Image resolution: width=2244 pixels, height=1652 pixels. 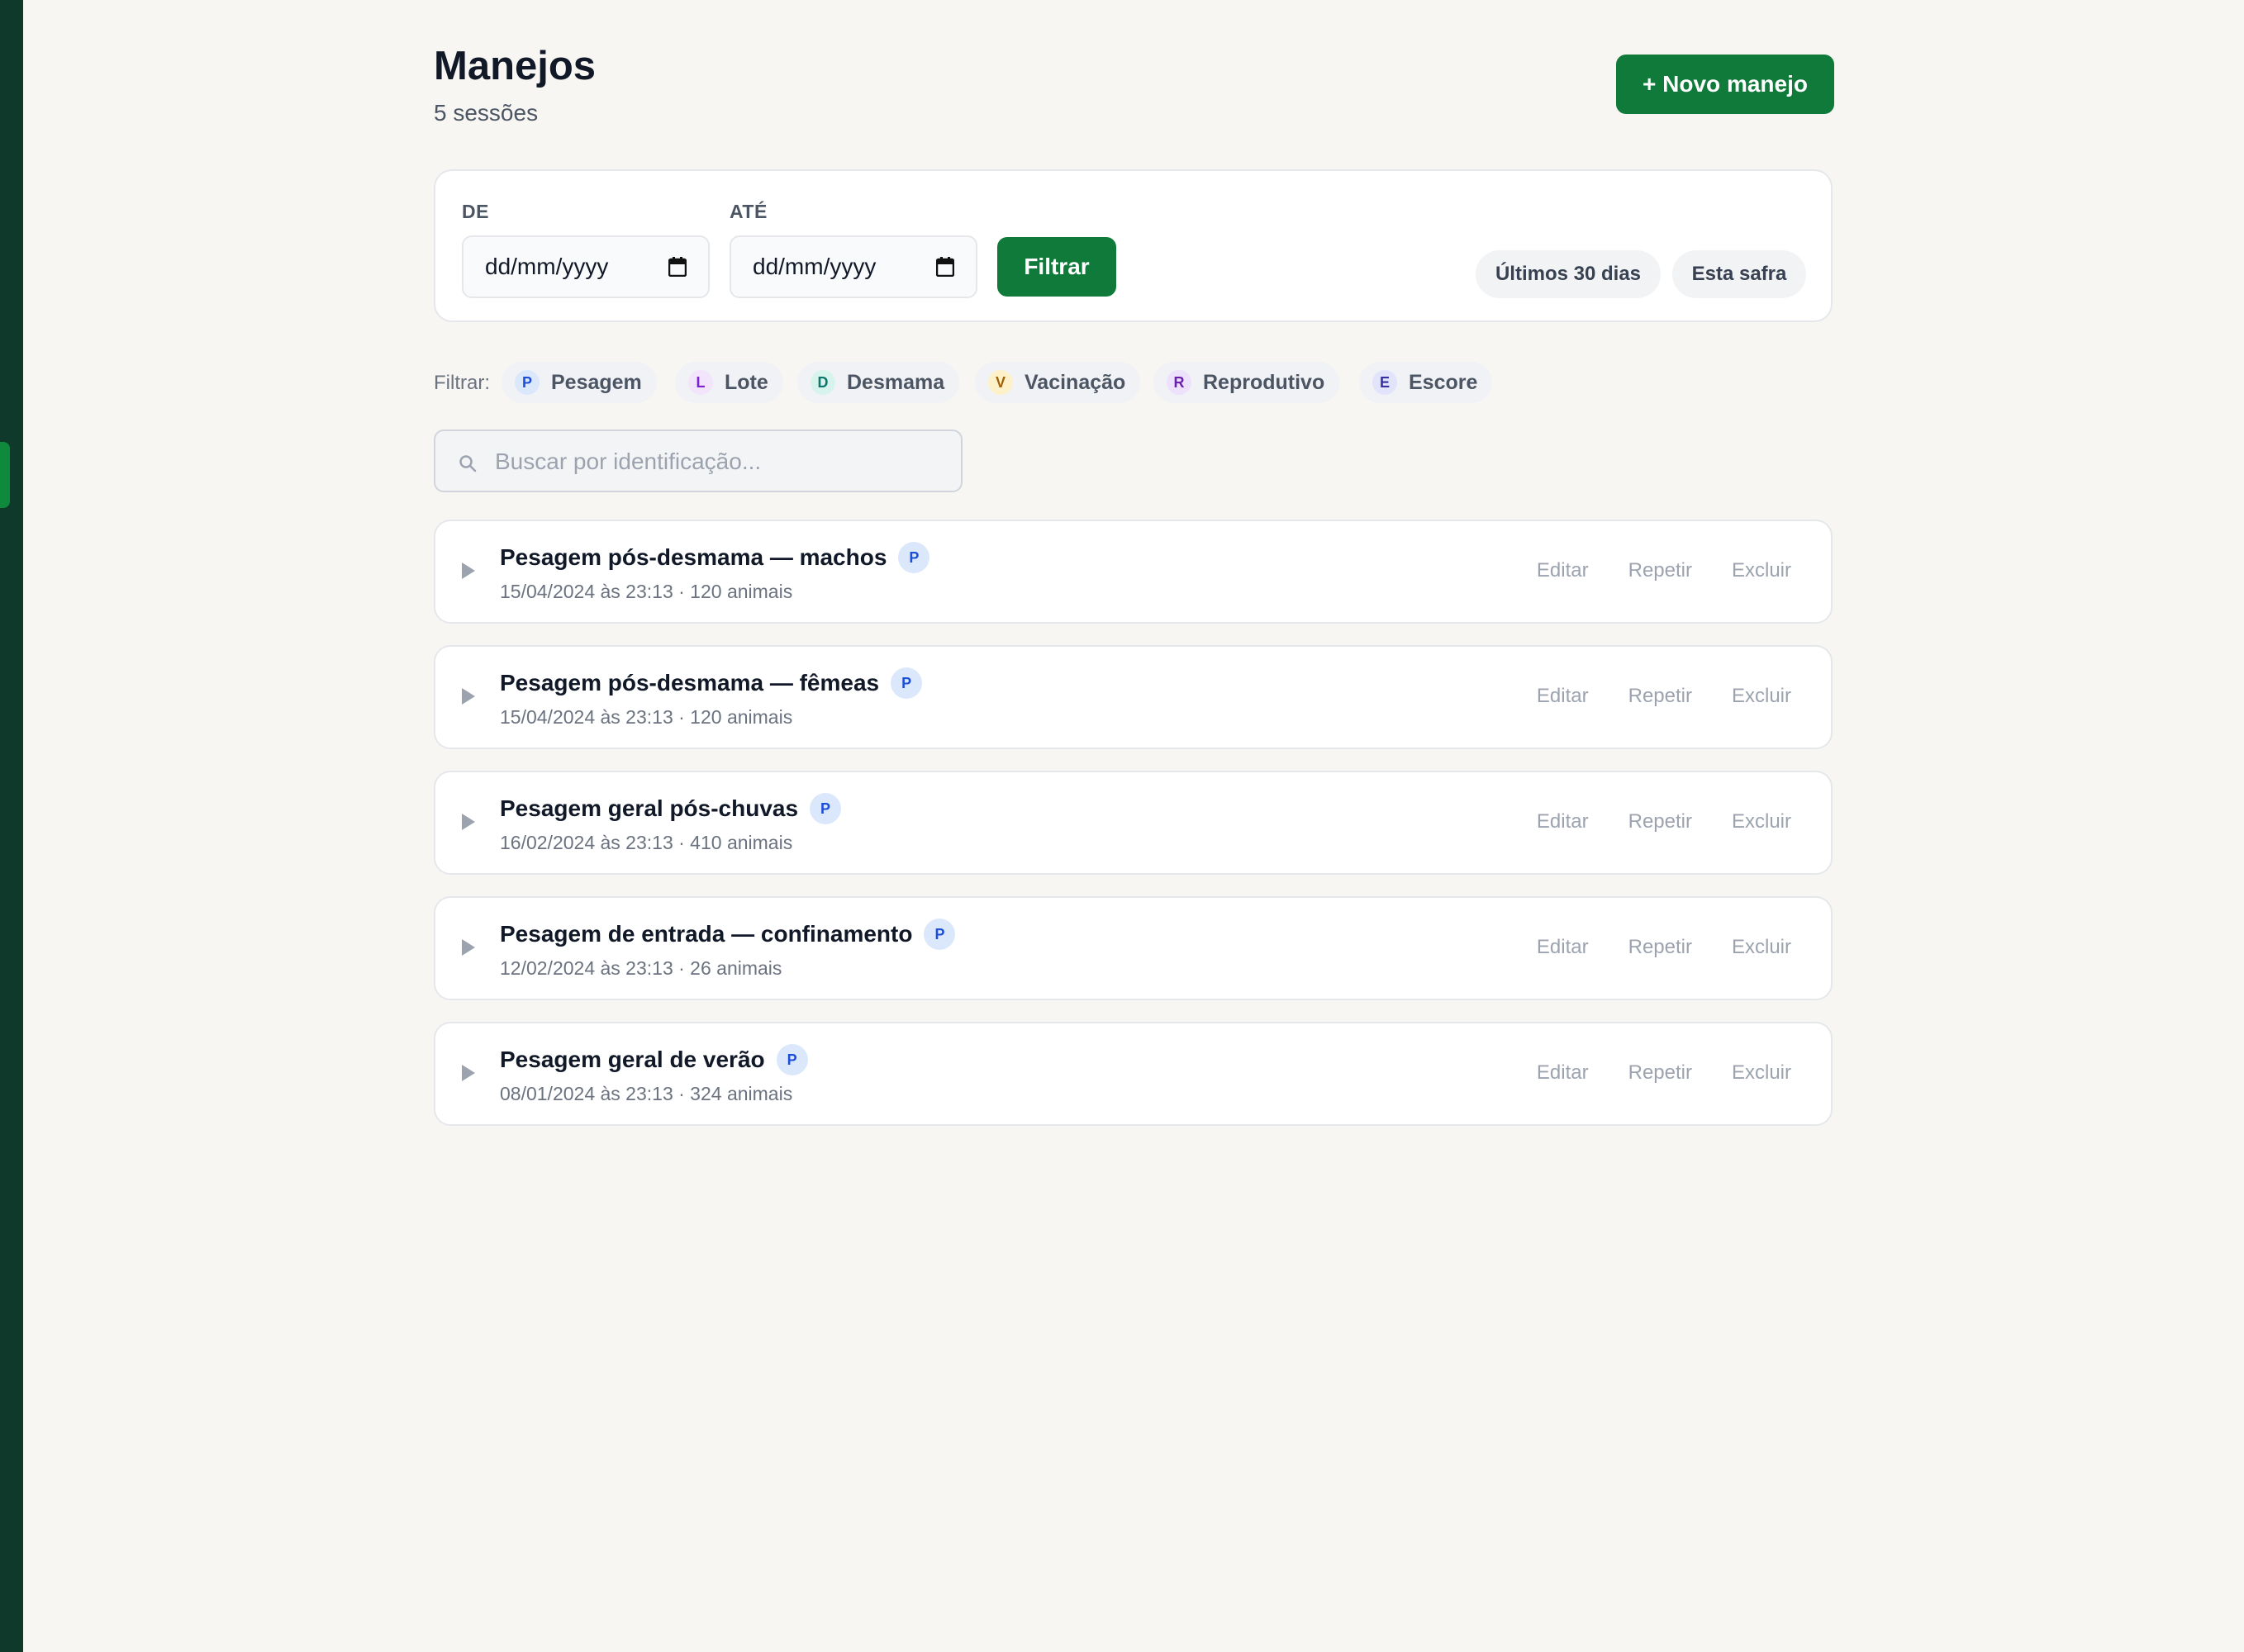 I want to click on chip-badge: E, so click(x=1384, y=382).